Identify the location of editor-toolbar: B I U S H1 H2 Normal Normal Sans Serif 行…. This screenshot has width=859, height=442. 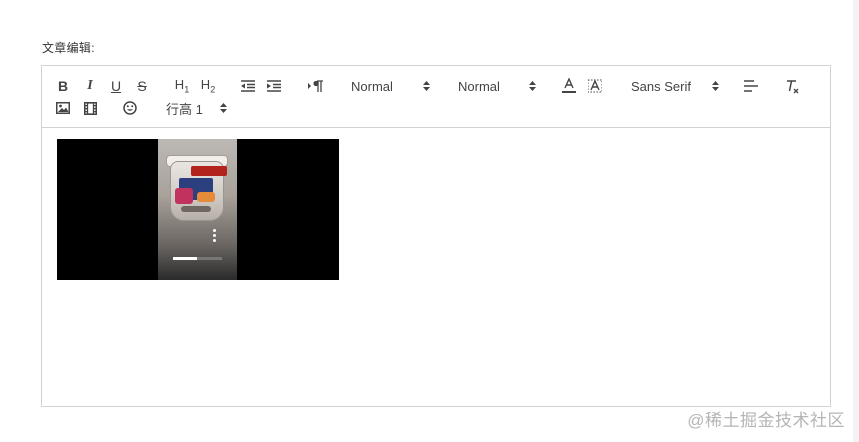
(436, 97).